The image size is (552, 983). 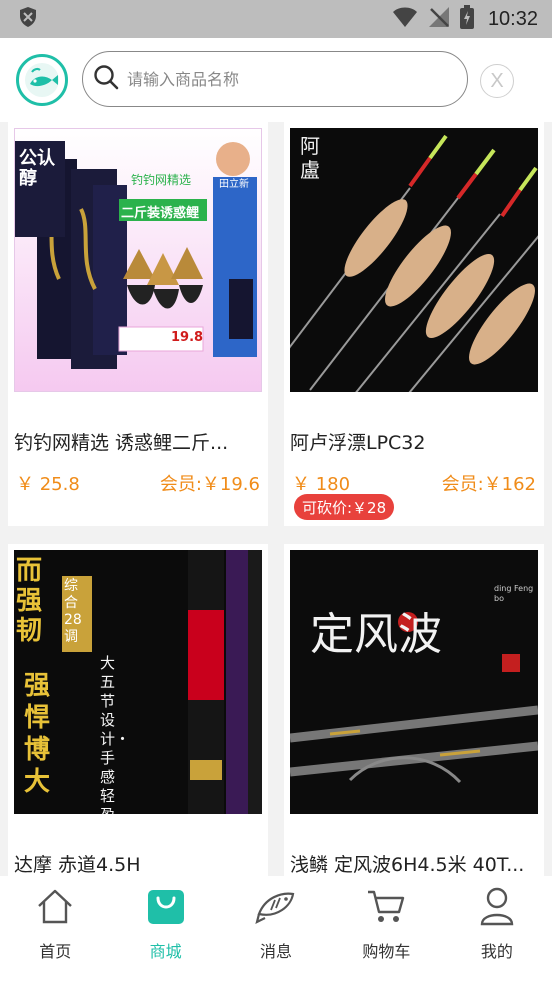 I want to click on image-name-tag: 田立新, so click(x=234, y=184).